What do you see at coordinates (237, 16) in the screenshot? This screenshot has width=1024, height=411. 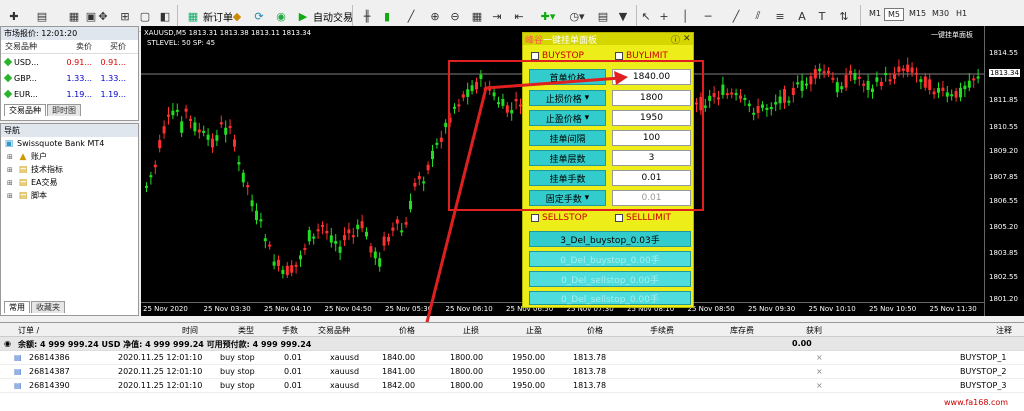 I see `metaeditor-icon: ◆` at bounding box center [237, 16].